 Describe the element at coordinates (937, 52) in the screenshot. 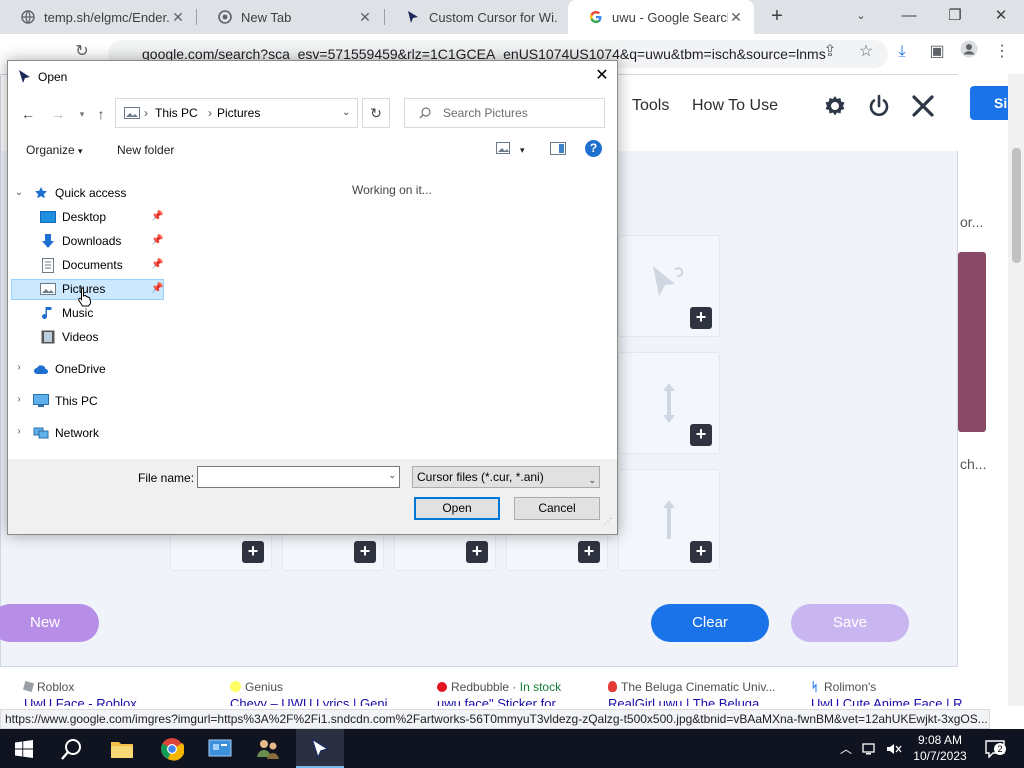

I see `extensions-icon: ▣` at that location.